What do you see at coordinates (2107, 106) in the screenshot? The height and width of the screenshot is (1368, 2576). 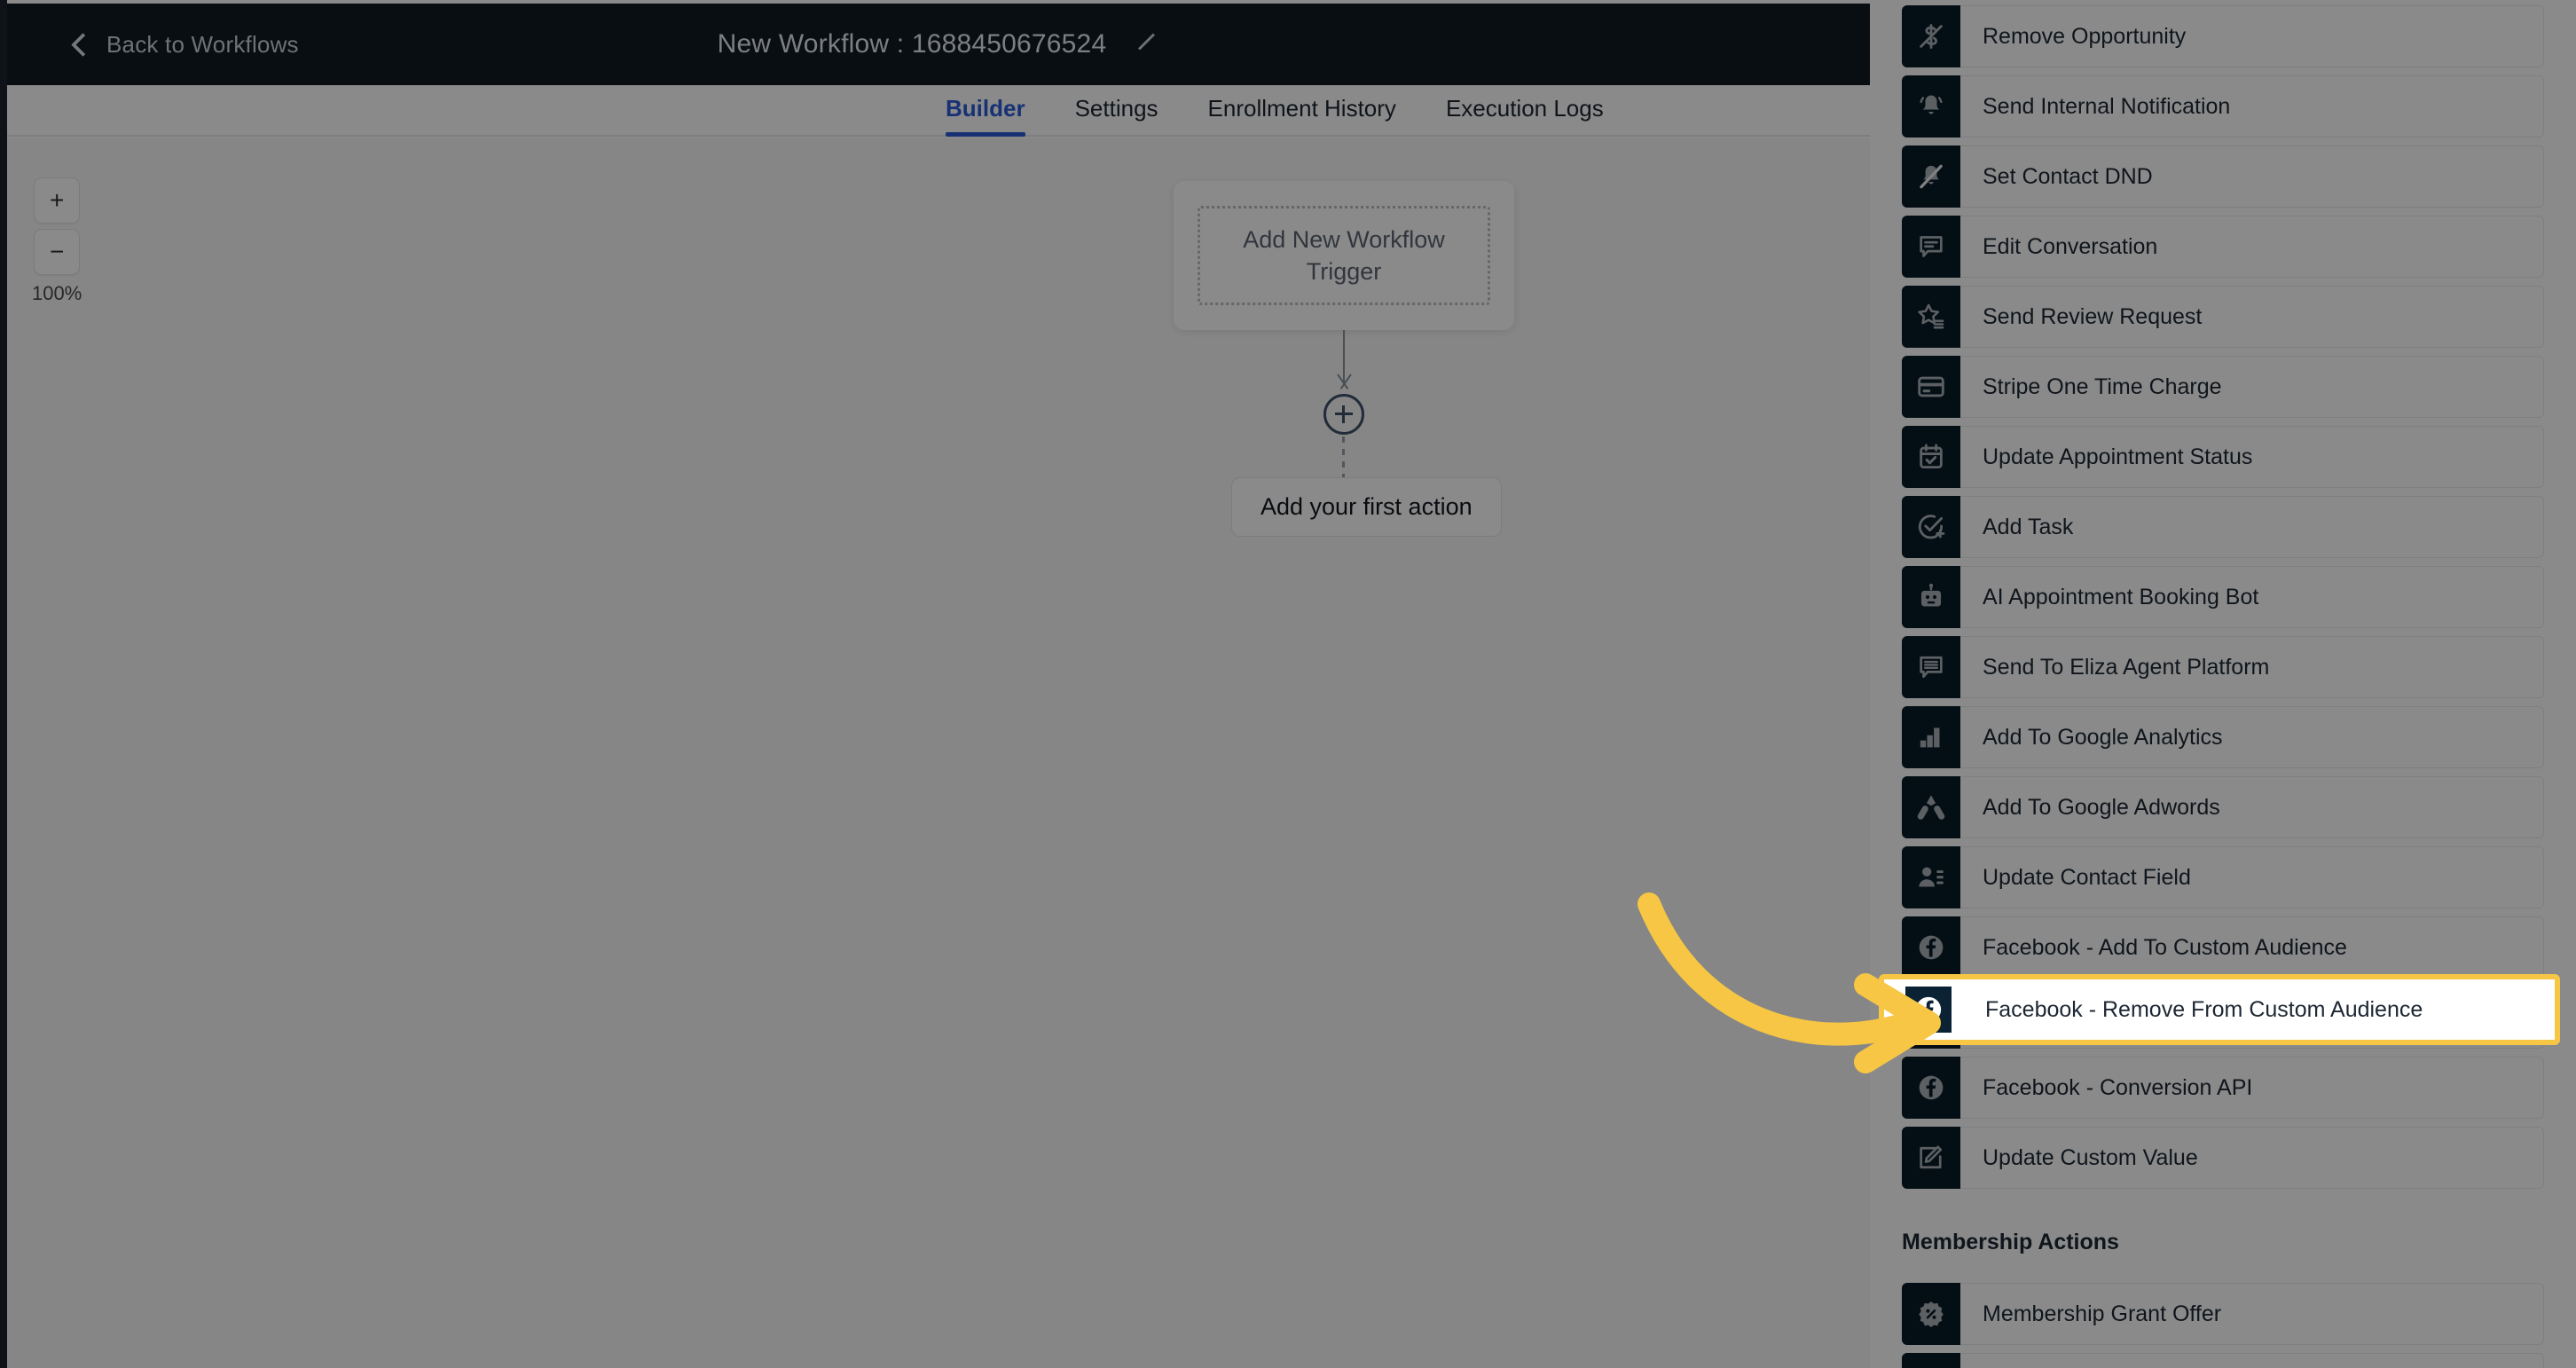 I see `action-item-label: Send Internal Notification` at bounding box center [2107, 106].